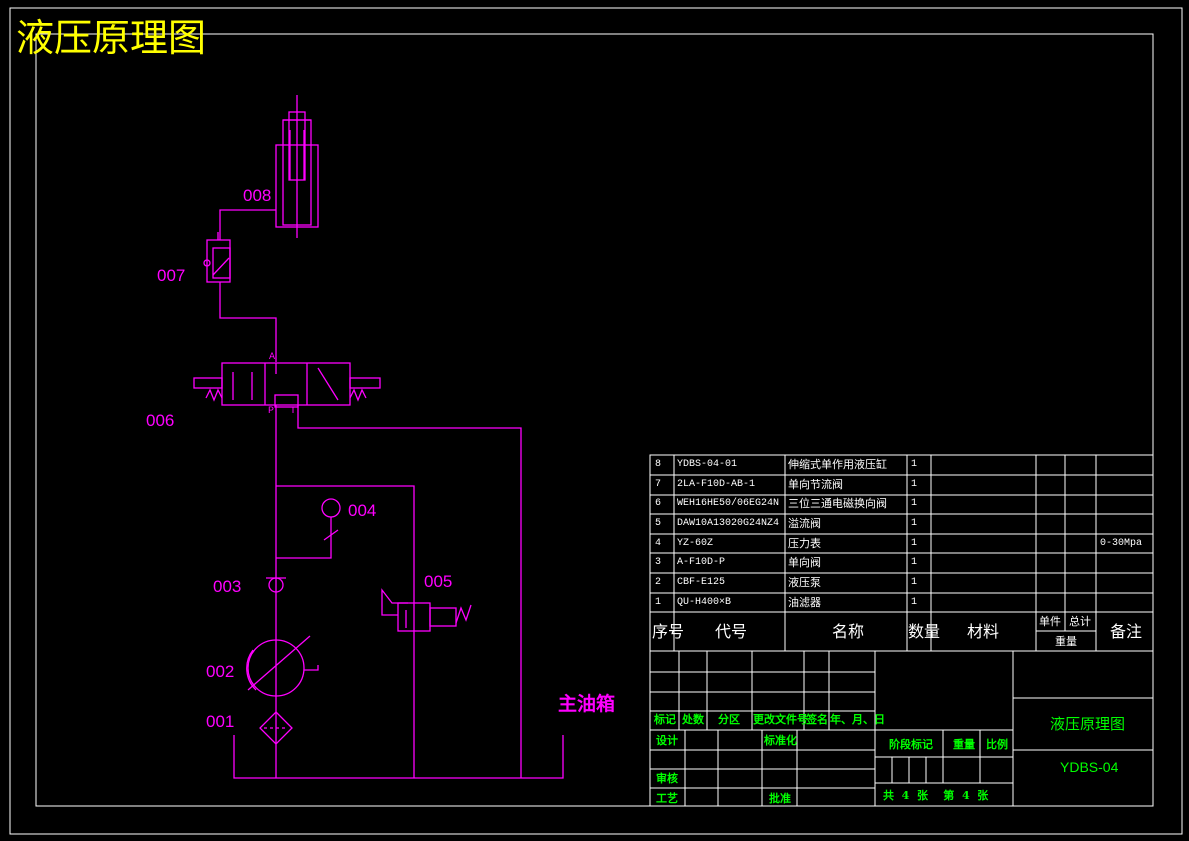 The width and height of the screenshot is (1189, 841). Describe the element at coordinates (857, 719) in the screenshot. I see `tb-date: 年、月、日` at that location.